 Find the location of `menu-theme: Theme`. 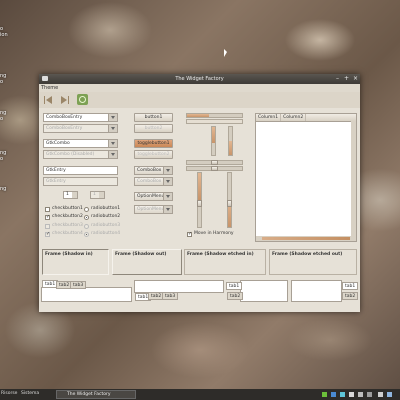

menu-theme: Theme is located at coordinates (49, 88).